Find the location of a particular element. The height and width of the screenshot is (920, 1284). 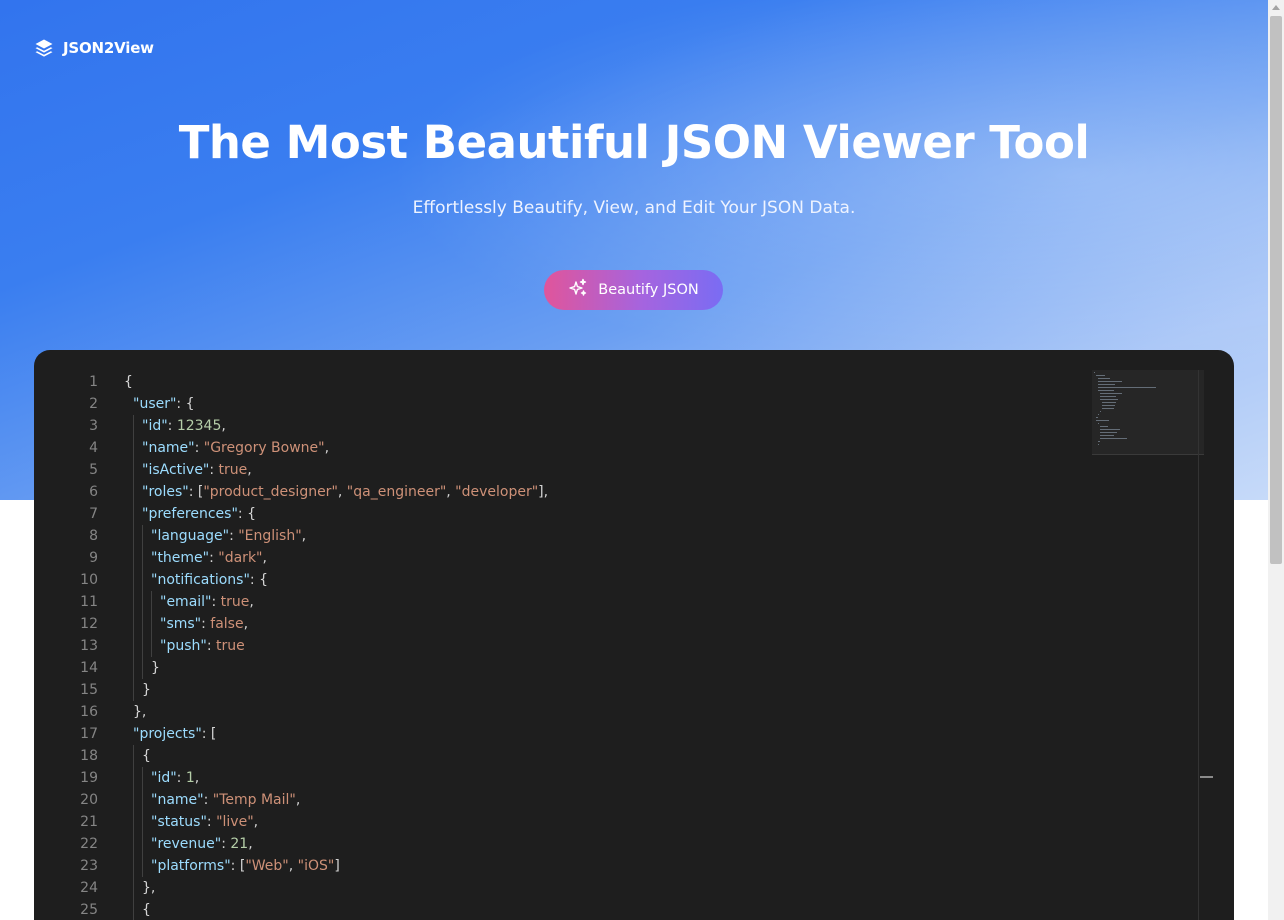

page-title: The Most Beautiful JSON Viewer Tool is located at coordinates (634, 142).